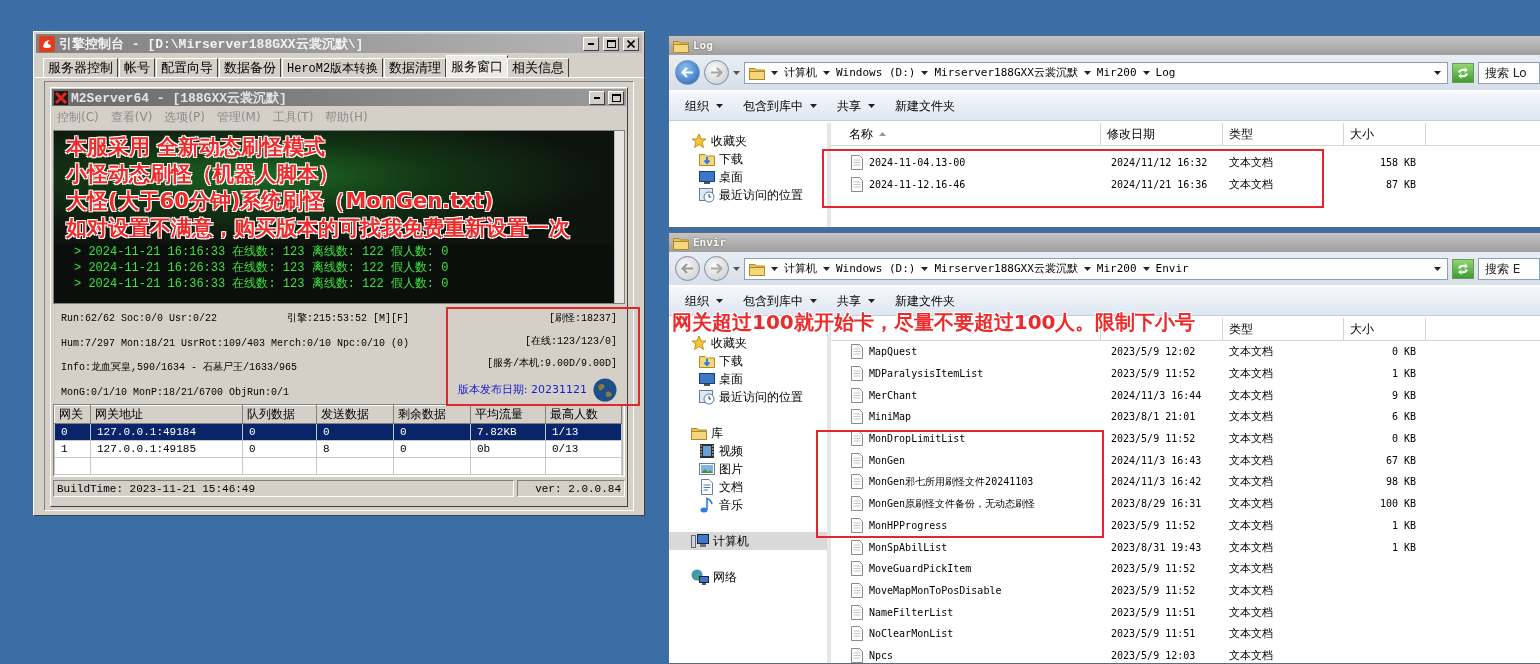 This screenshot has height=664, width=1540. I want to click on column-header: 剩余数据, so click(432, 414).